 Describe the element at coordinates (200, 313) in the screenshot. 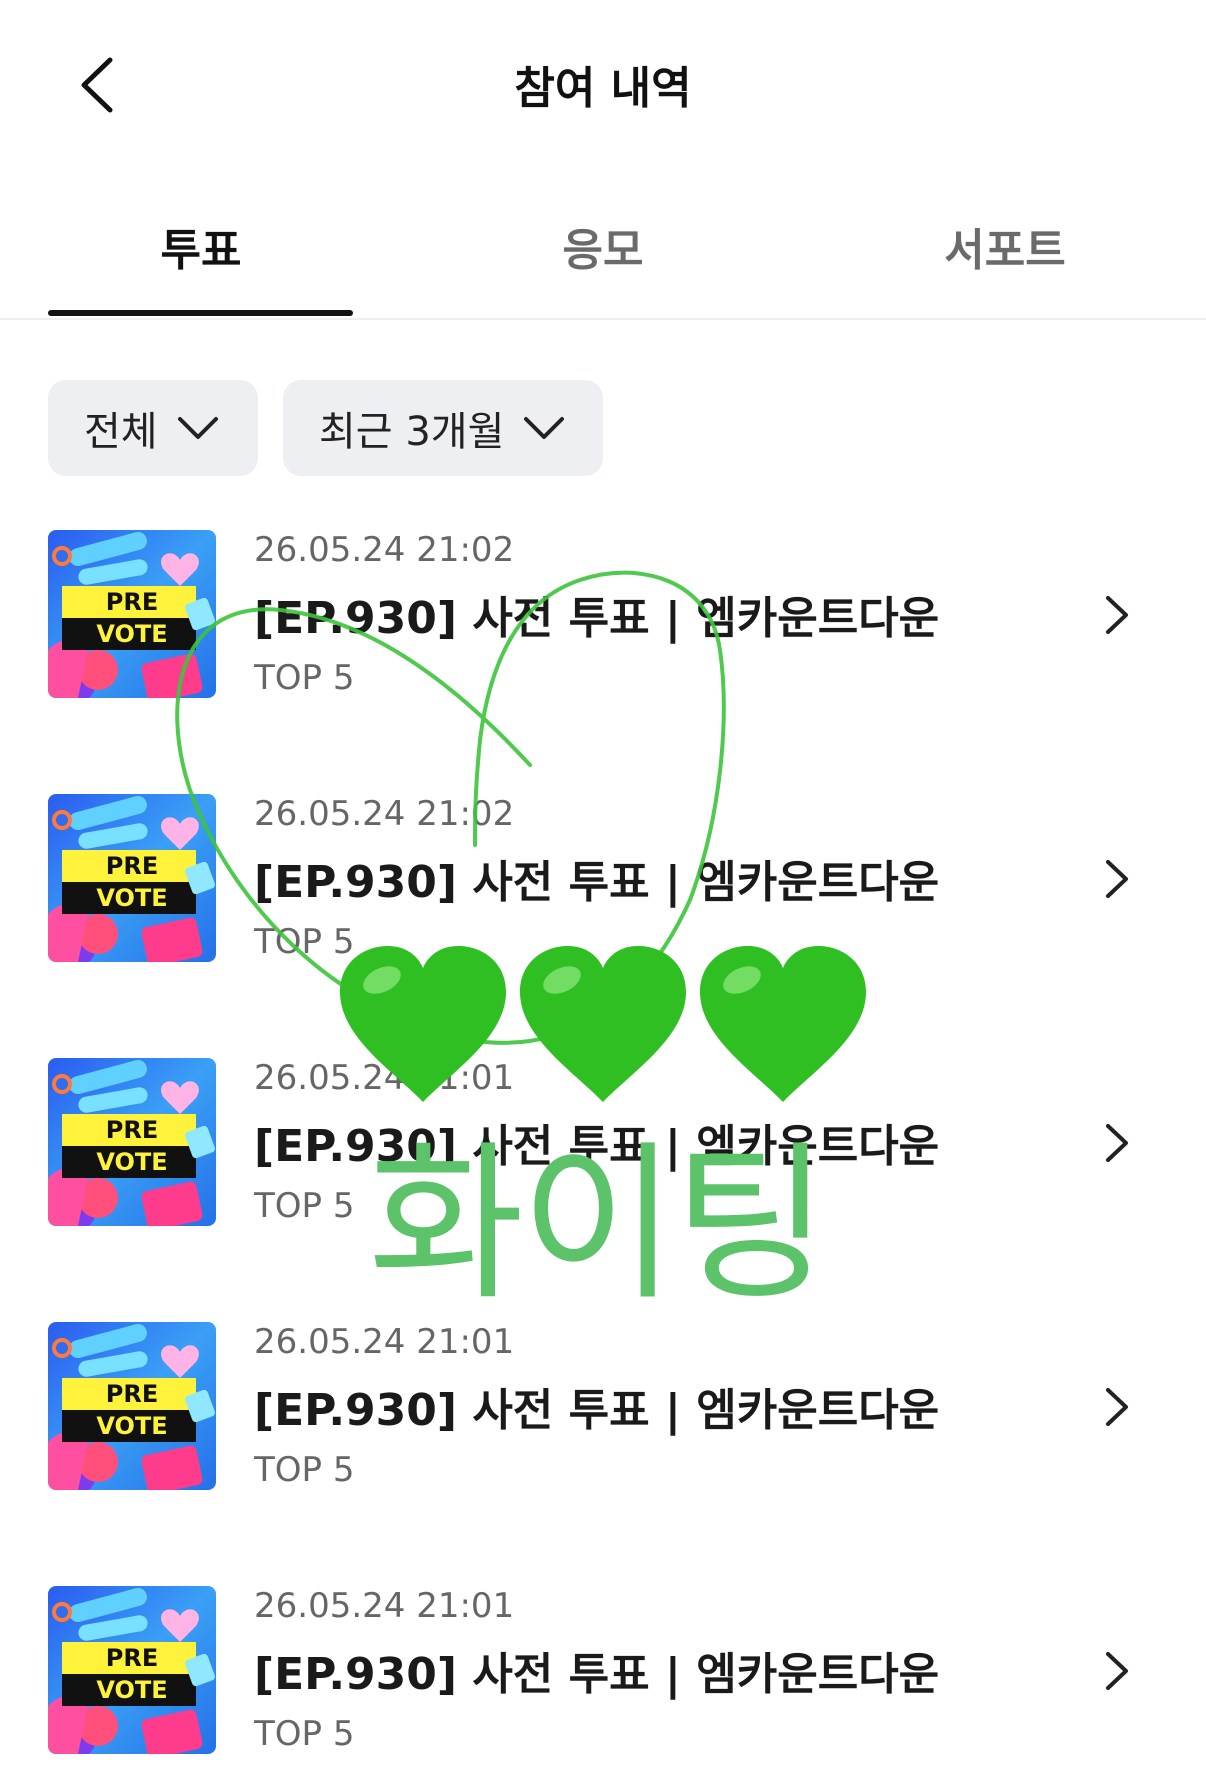

I see `active-tab-indicator` at that location.